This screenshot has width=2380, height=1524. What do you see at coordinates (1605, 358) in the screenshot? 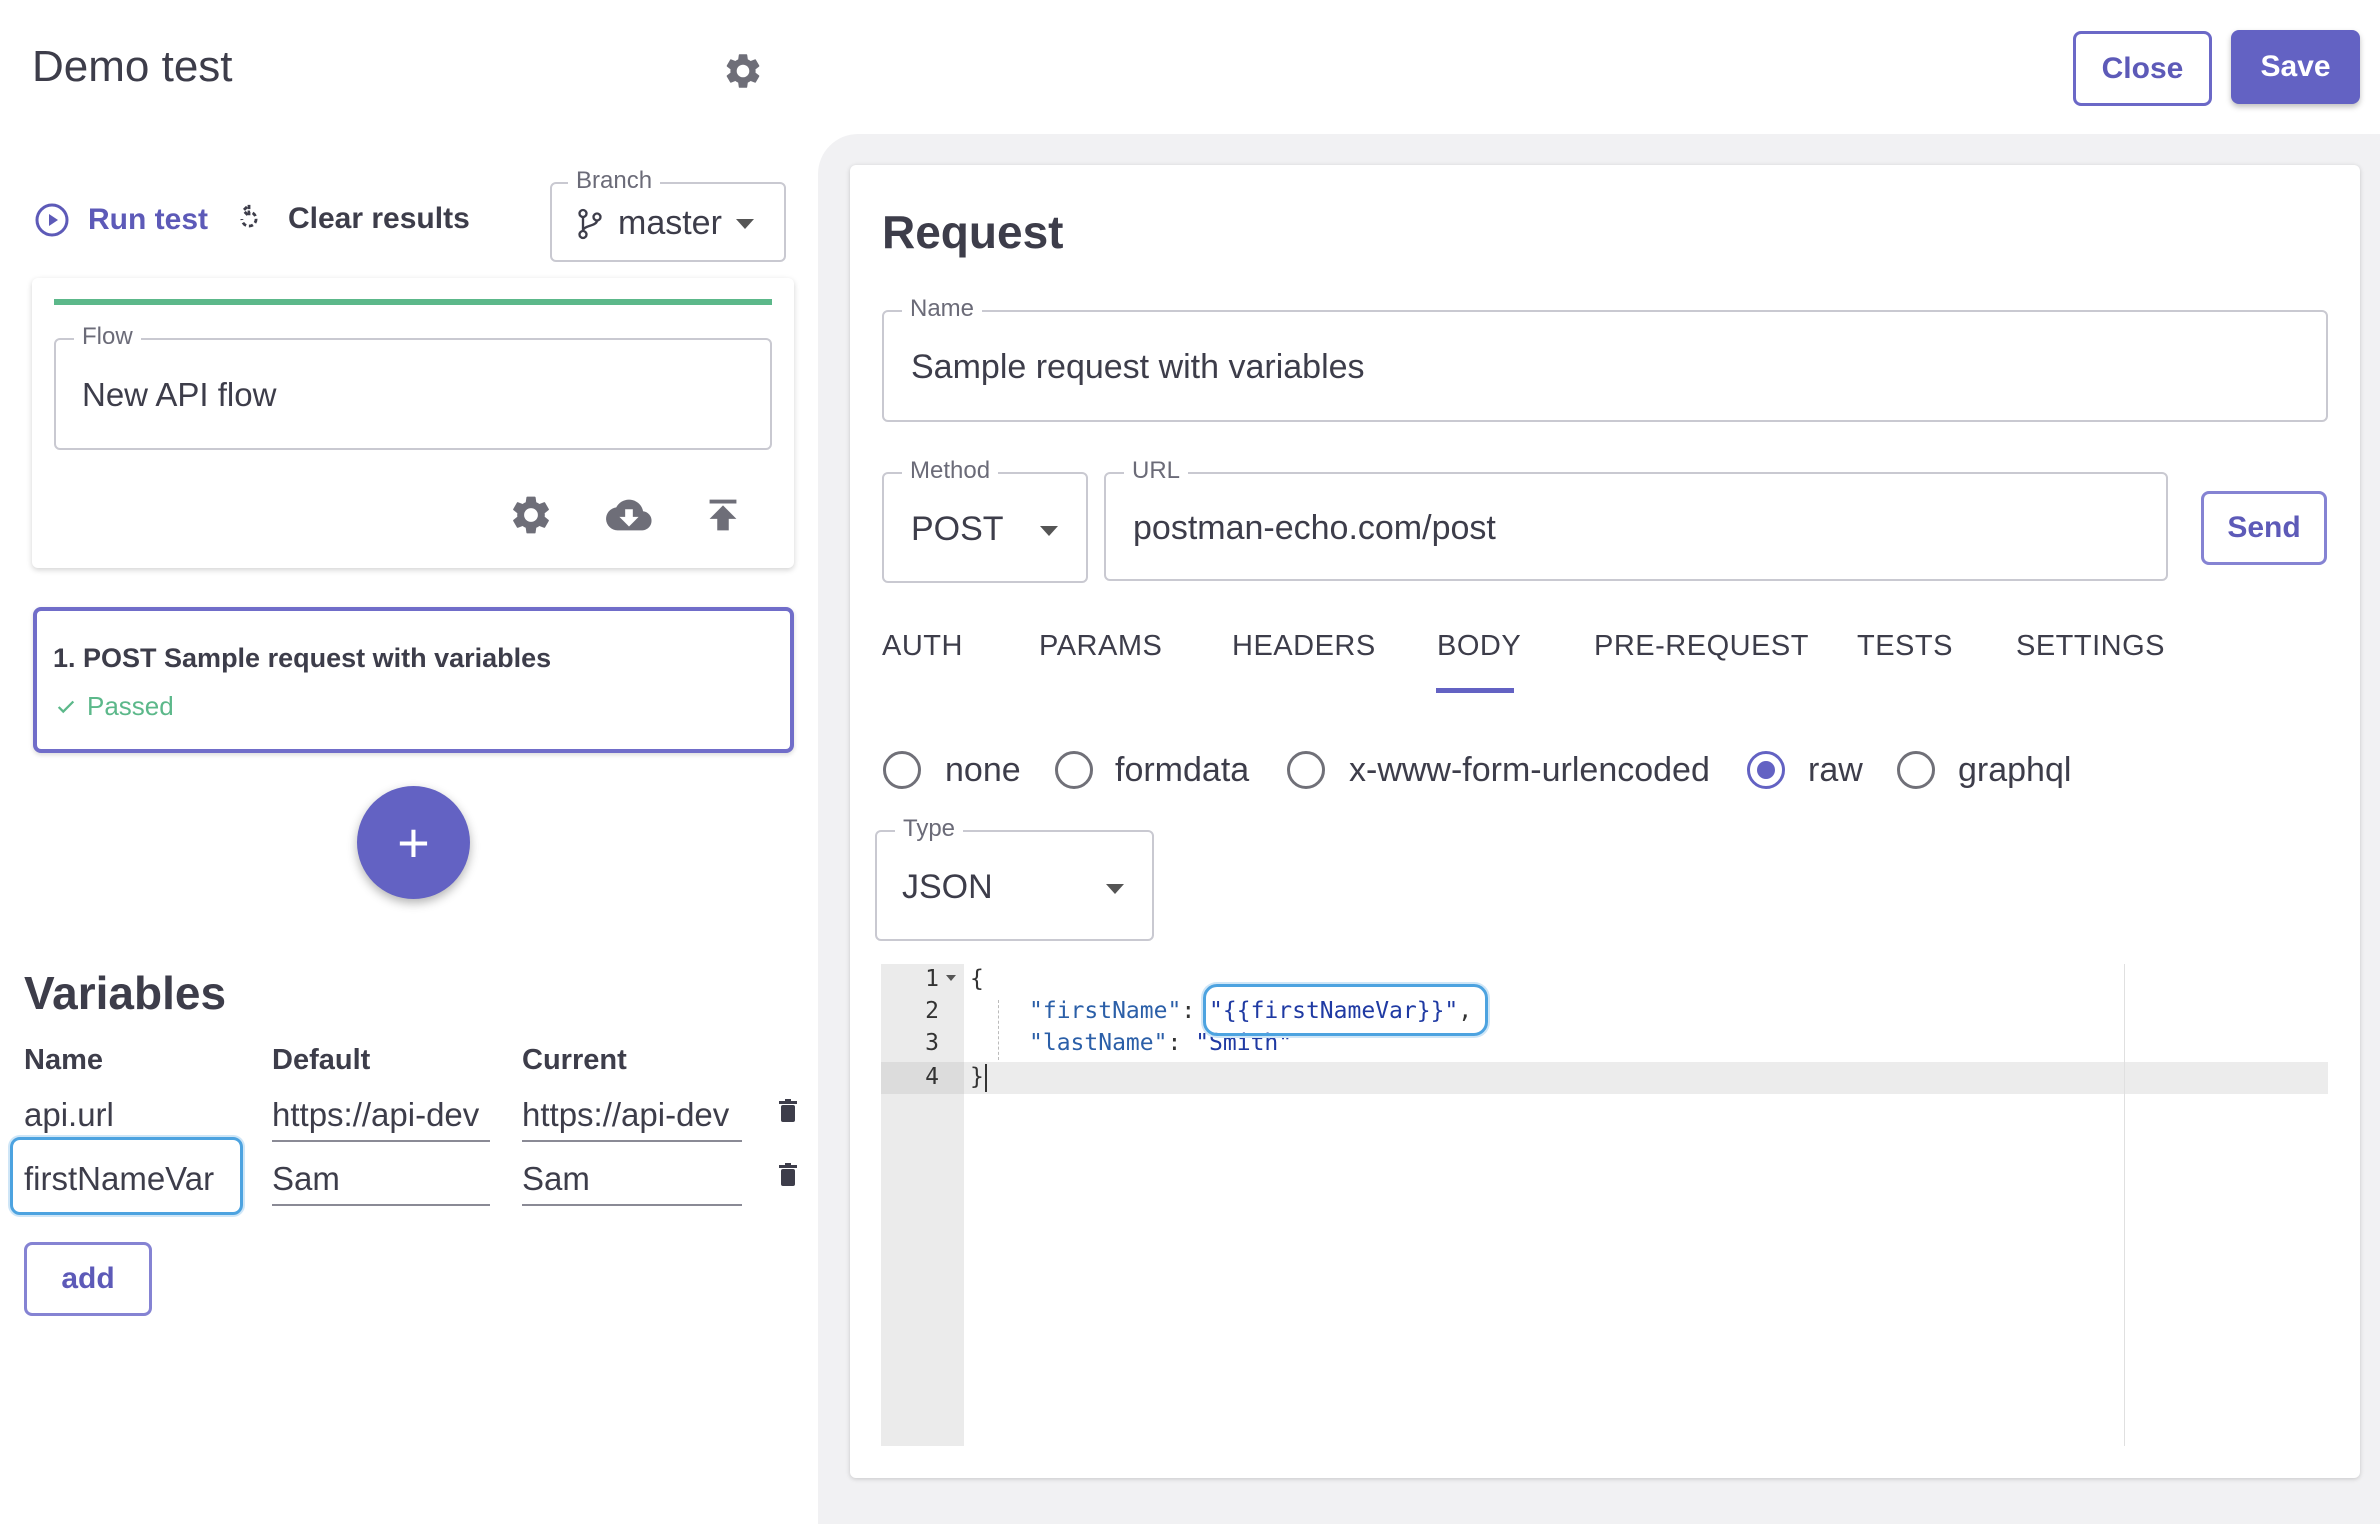
I see `request-name-field: Name Sample request with variables` at bounding box center [1605, 358].